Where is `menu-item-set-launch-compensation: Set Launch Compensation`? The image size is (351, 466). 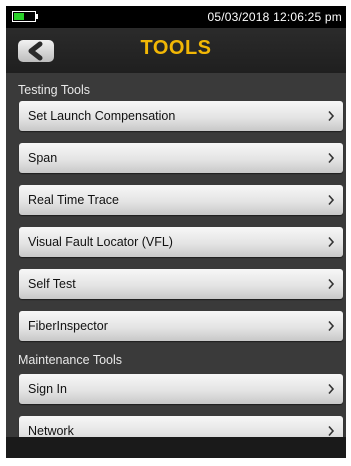
menu-item-set-launch-compensation: Set Launch Compensation is located at coordinates (181, 116).